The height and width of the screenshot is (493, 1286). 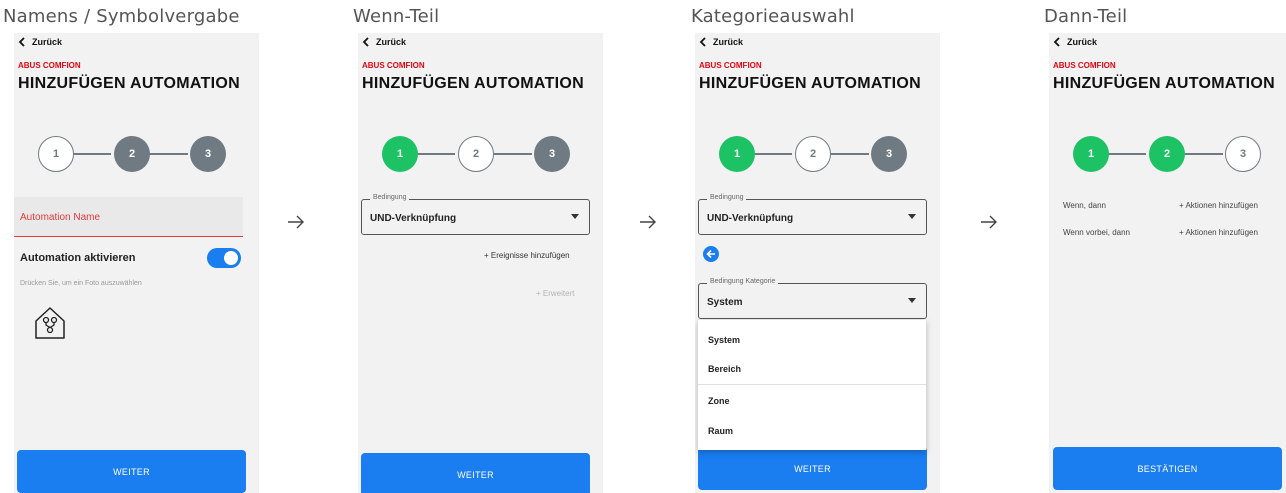 I want to click on dropdown-option-bereich: Bereich, so click(x=724, y=369).